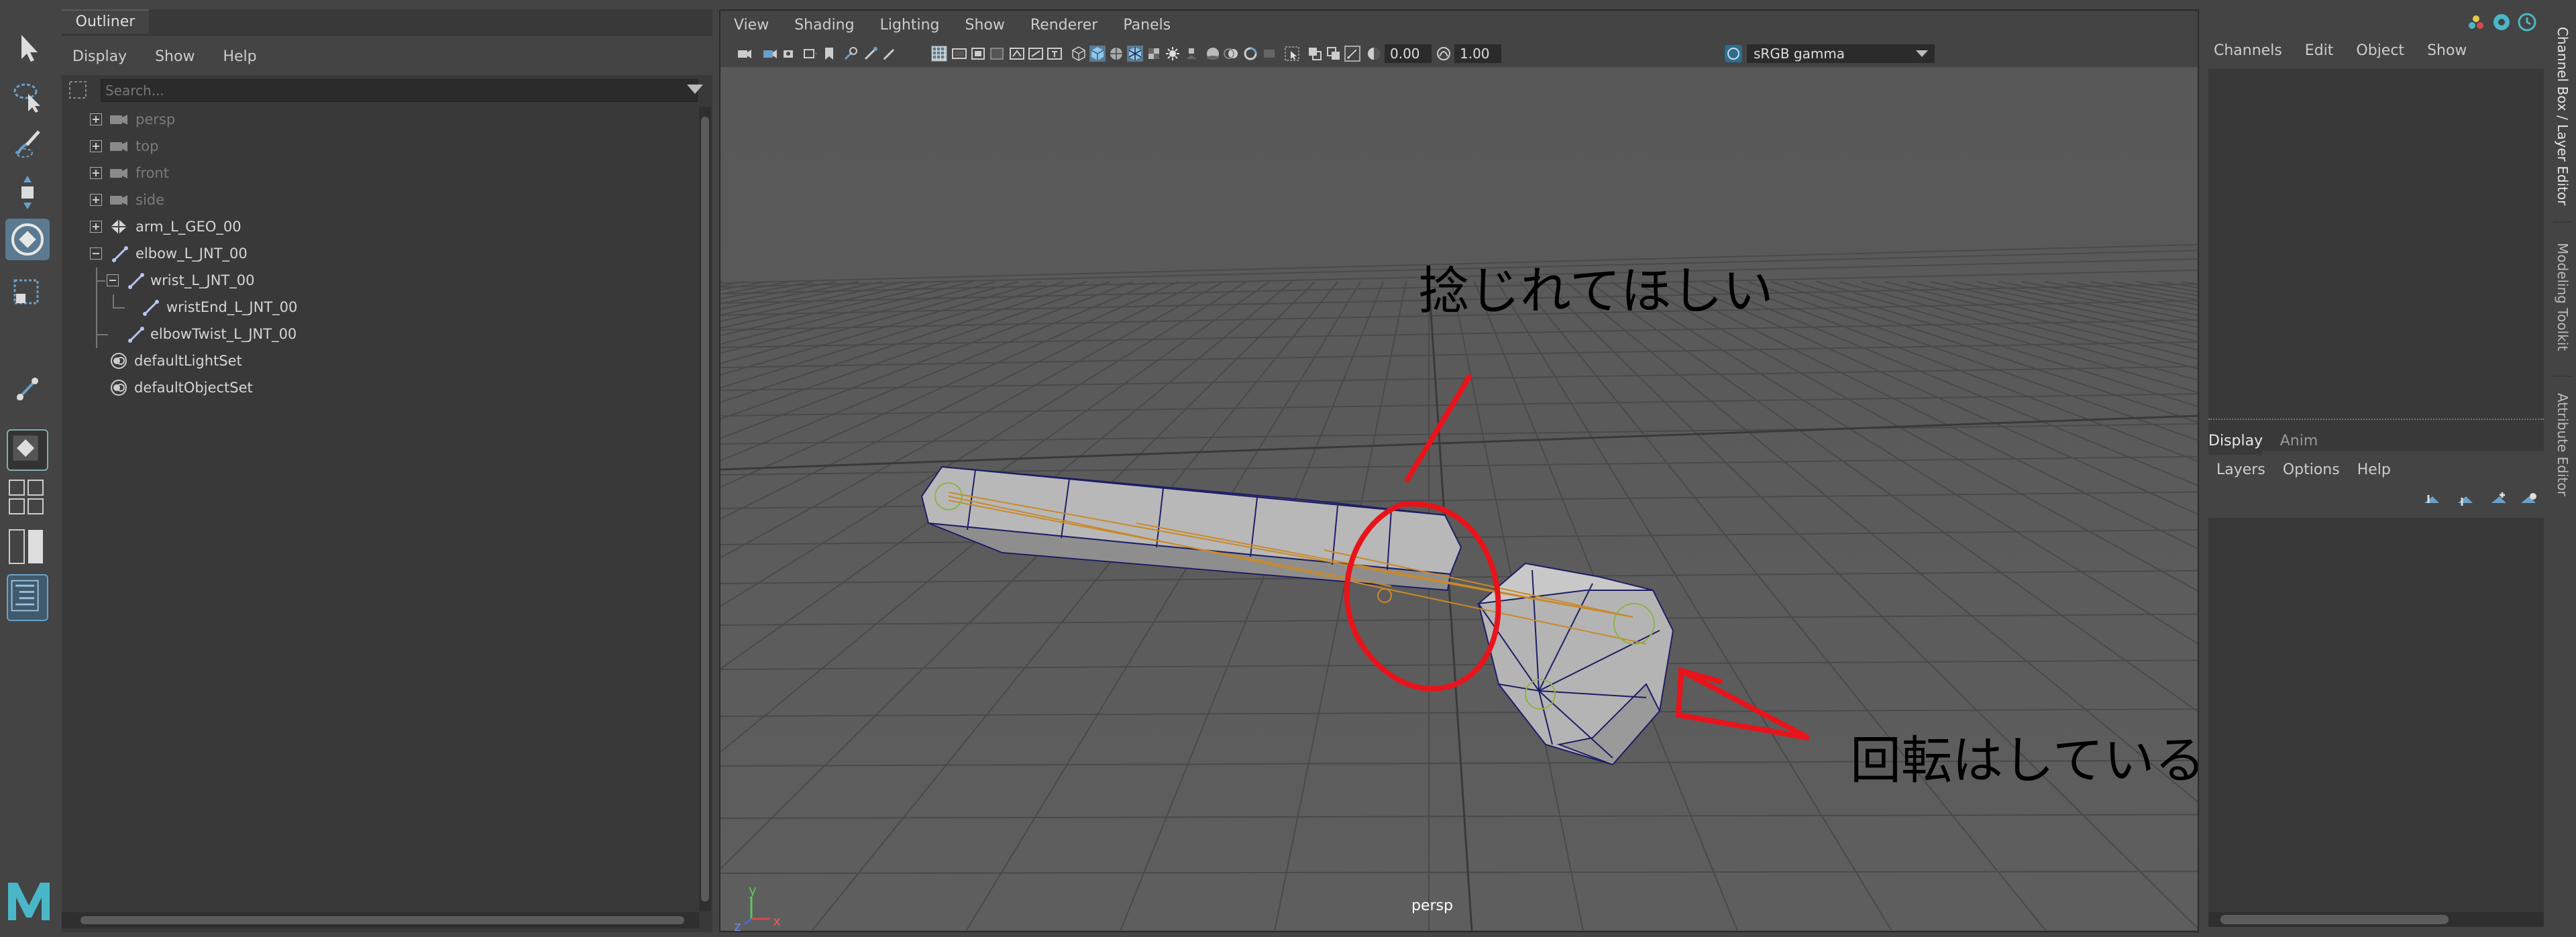 Image resolution: width=2576 pixels, height=937 pixels. What do you see at coordinates (1374, 54) in the screenshot?
I see `exposure-icon` at bounding box center [1374, 54].